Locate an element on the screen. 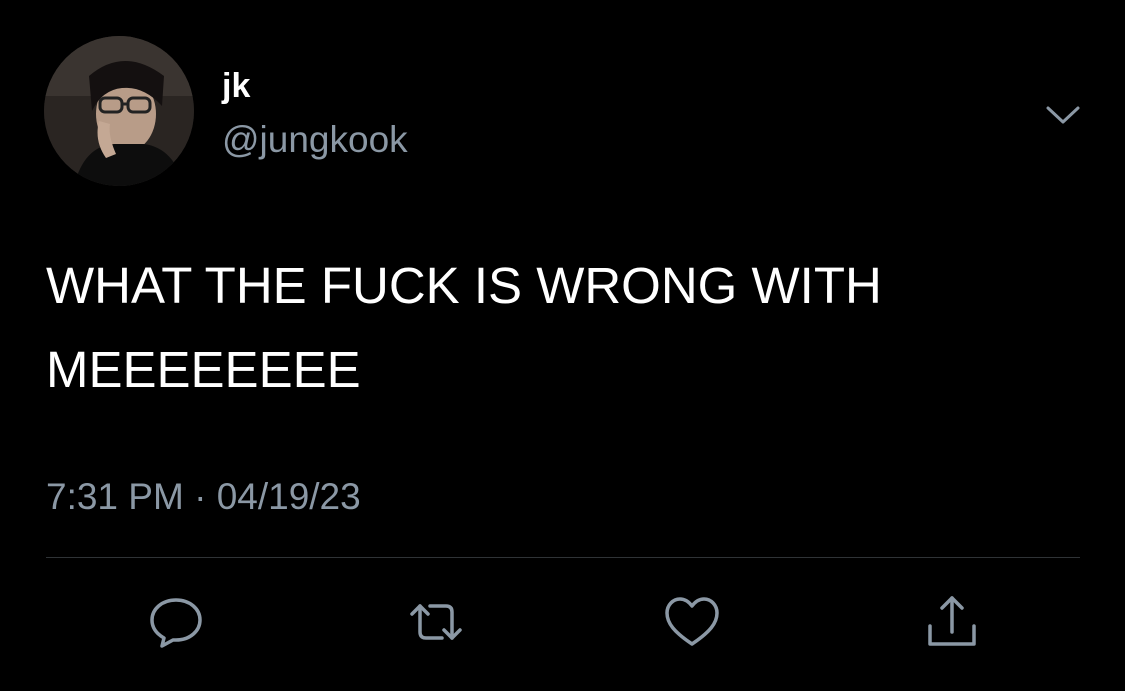  retweet-arrows-icon is located at coordinates (436, 622).